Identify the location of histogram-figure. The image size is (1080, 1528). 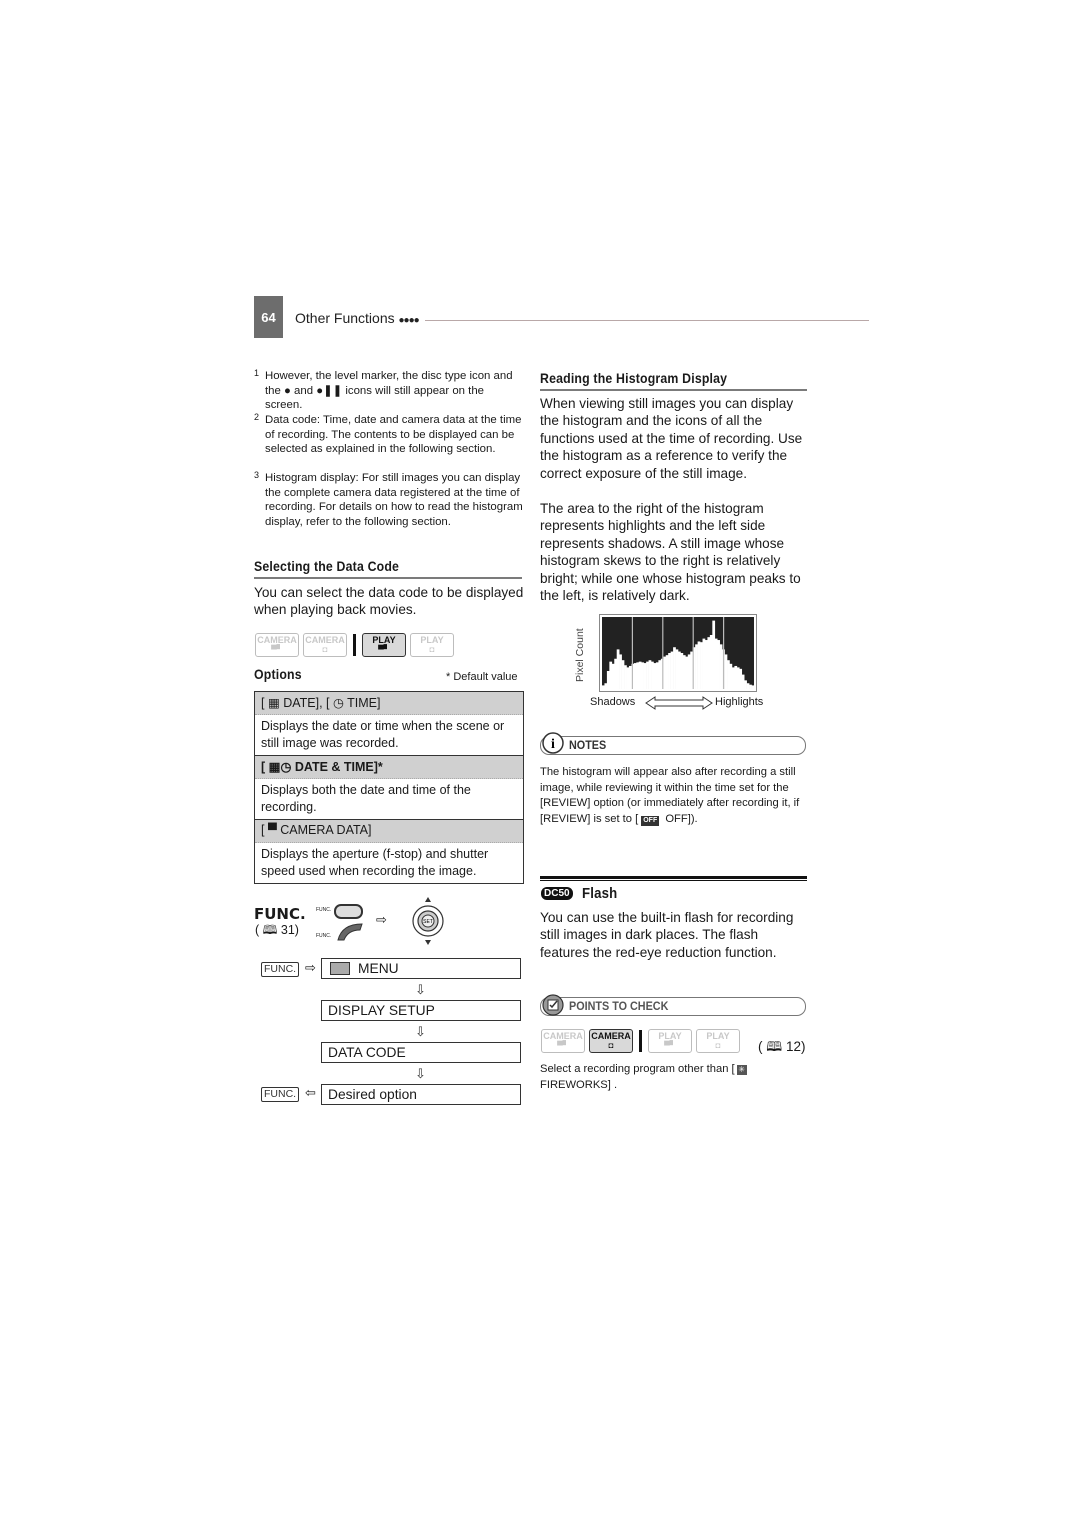
(678, 653).